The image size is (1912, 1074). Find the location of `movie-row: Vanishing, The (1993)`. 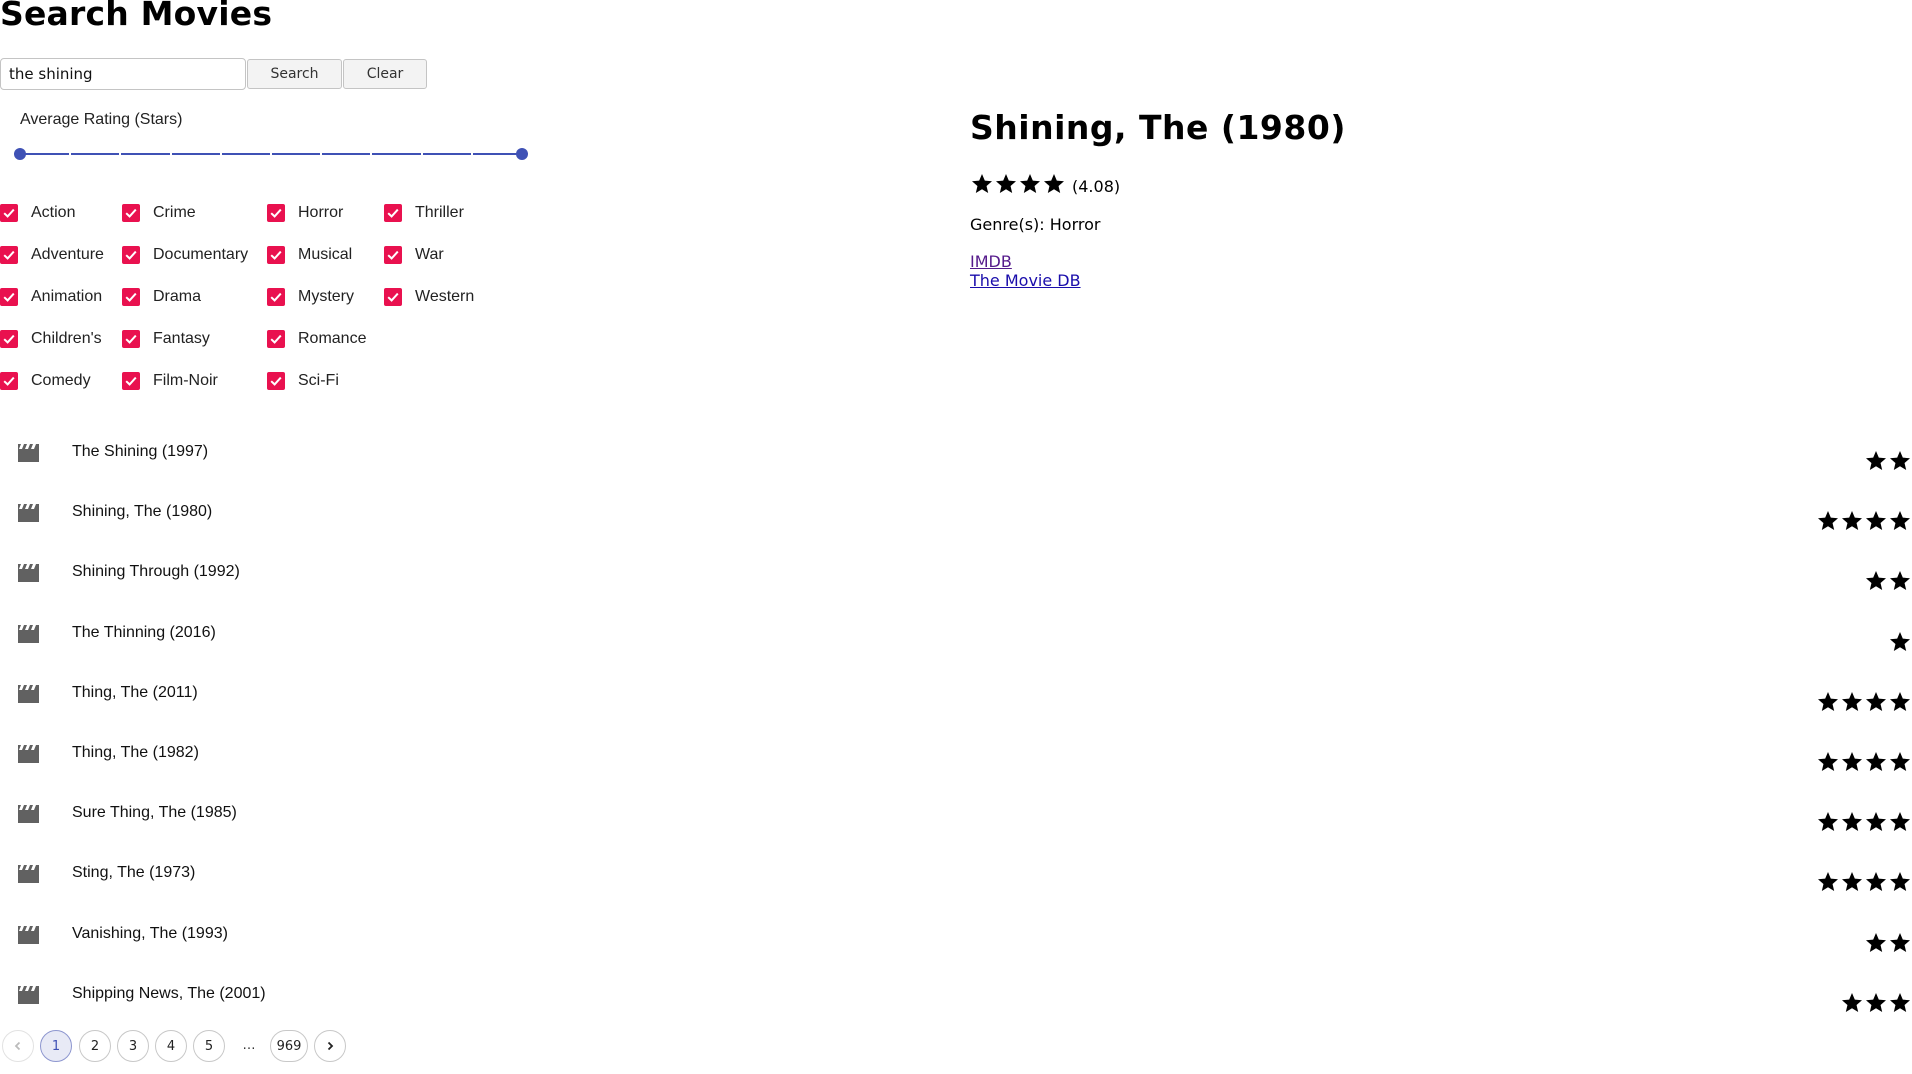

movie-row: Vanishing, The (1993) is located at coordinates (956, 937).